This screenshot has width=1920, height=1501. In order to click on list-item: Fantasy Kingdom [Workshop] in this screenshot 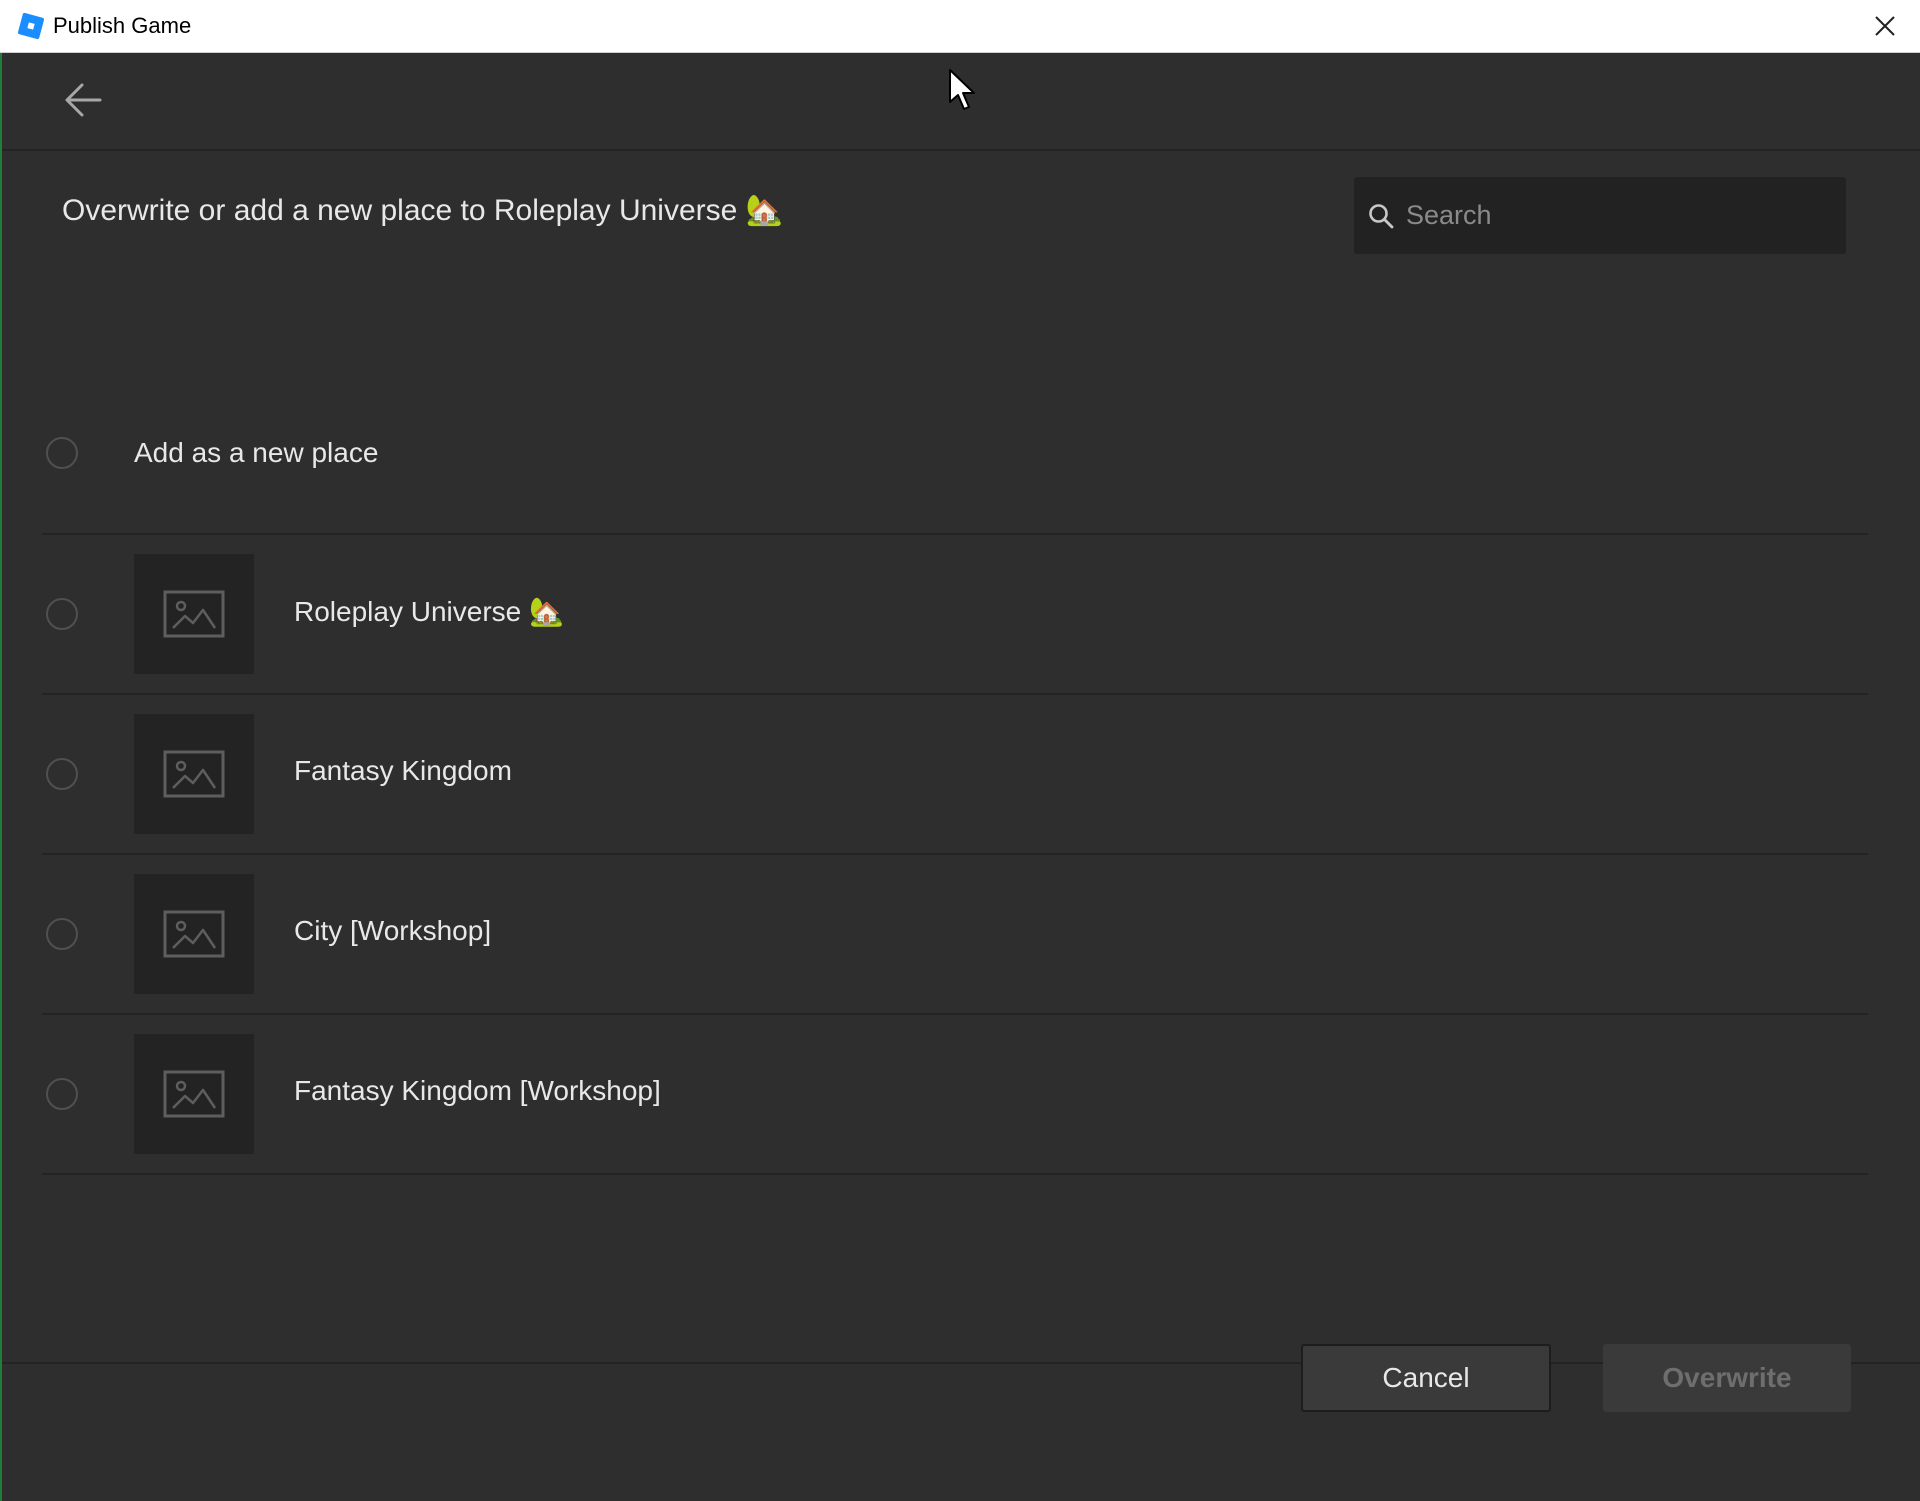, I will do `click(955, 1095)`.